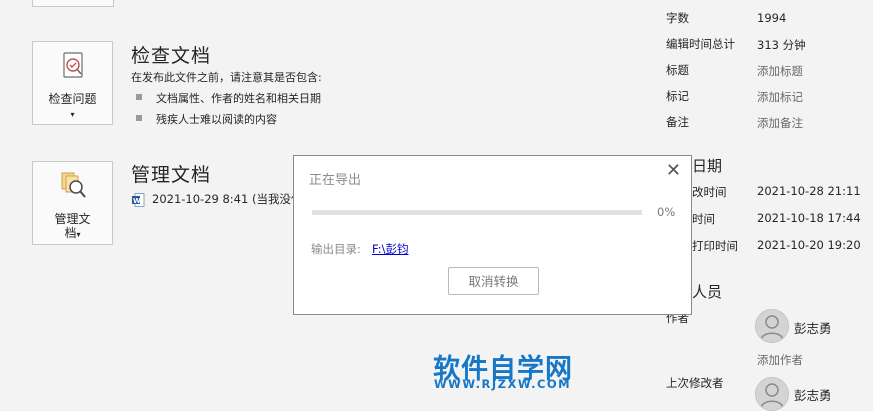 The image size is (873, 411). What do you see at coordinates (781, 45) in the screenshot?
I see `edit-time-value: 313 分钟` at bounding box center [781, 45].